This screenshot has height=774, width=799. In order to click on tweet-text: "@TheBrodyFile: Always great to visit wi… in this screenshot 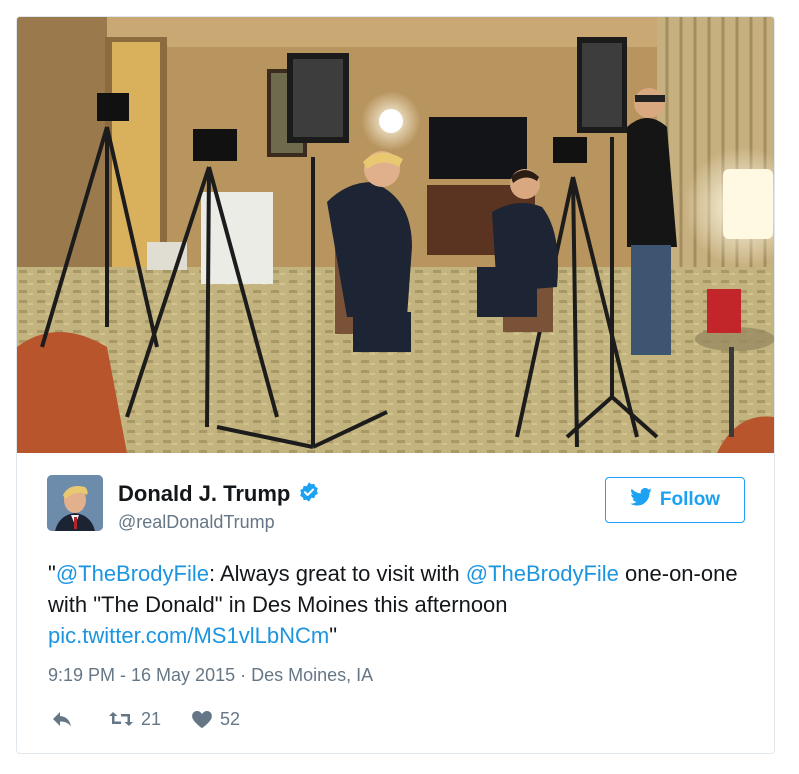, I will do `click(398, 604)`.